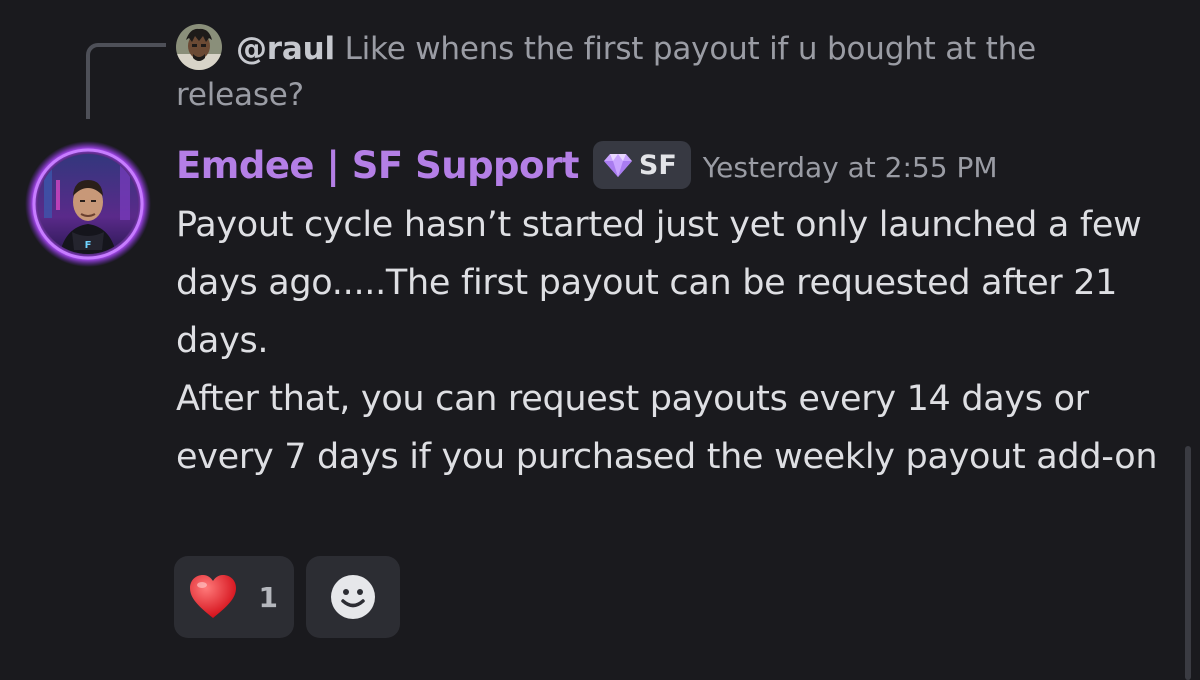 The image size is (1200, 680). I want to click on reaction-count: 1, so click(268, 597).